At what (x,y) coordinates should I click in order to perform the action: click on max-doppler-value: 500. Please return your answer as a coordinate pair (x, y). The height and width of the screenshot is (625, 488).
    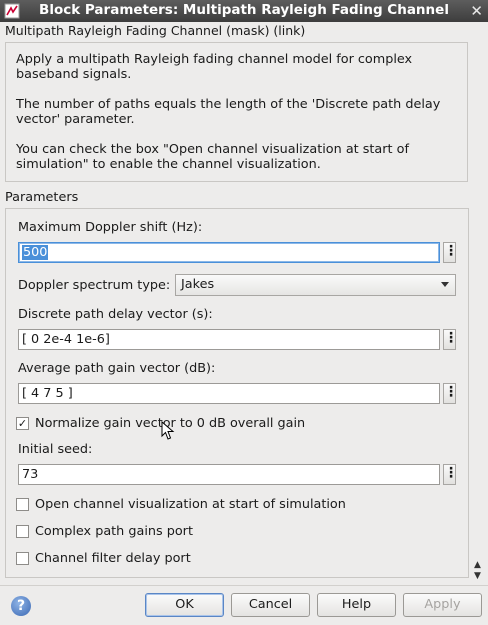
    Looking at the image, I should click on (35, 252).